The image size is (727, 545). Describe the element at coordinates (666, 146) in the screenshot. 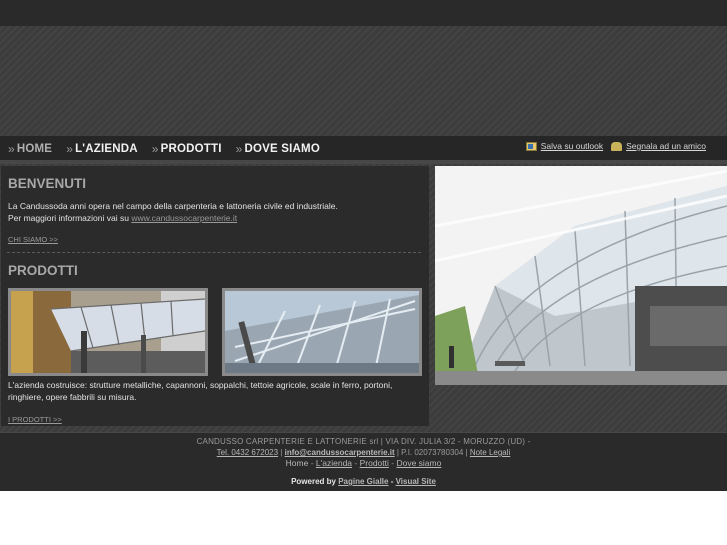

I see `share-friend-label: Segnala ad un amico` at that location.